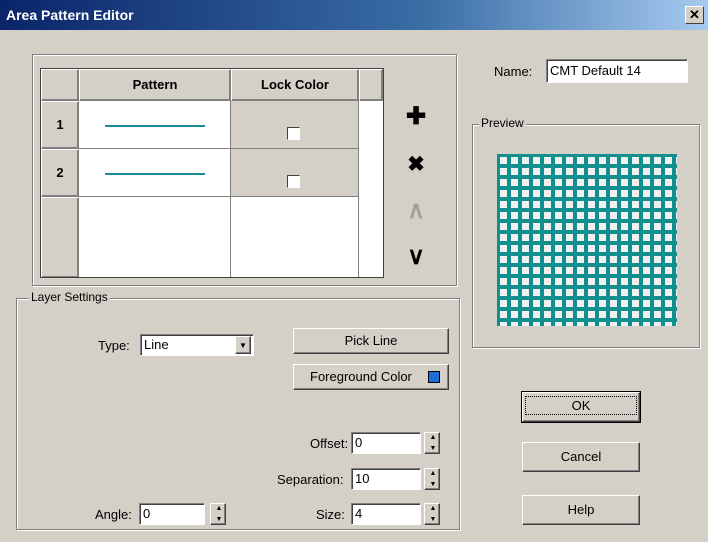 The width and height of the screenshot is (708, 542). What do you see at coordinates (329, 443) in the screenshot?
I see `offset-label: Offset:` at bounding box center [329, 443].